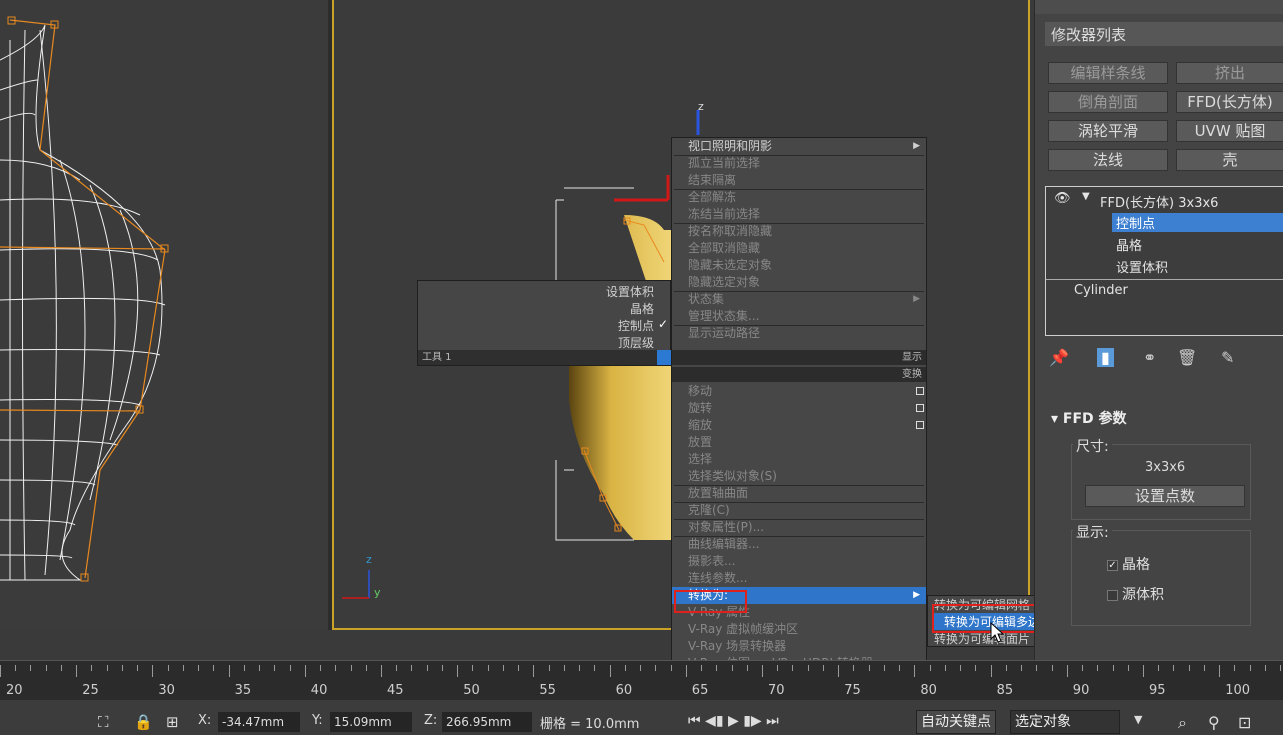 Image resolution: width=1283 pixels, height=735 pixels. What do you see at coordinates (636, 342) in the screenshot?
I see `quad-item-top-level: 顶层级` at bounding box center [636, 342].